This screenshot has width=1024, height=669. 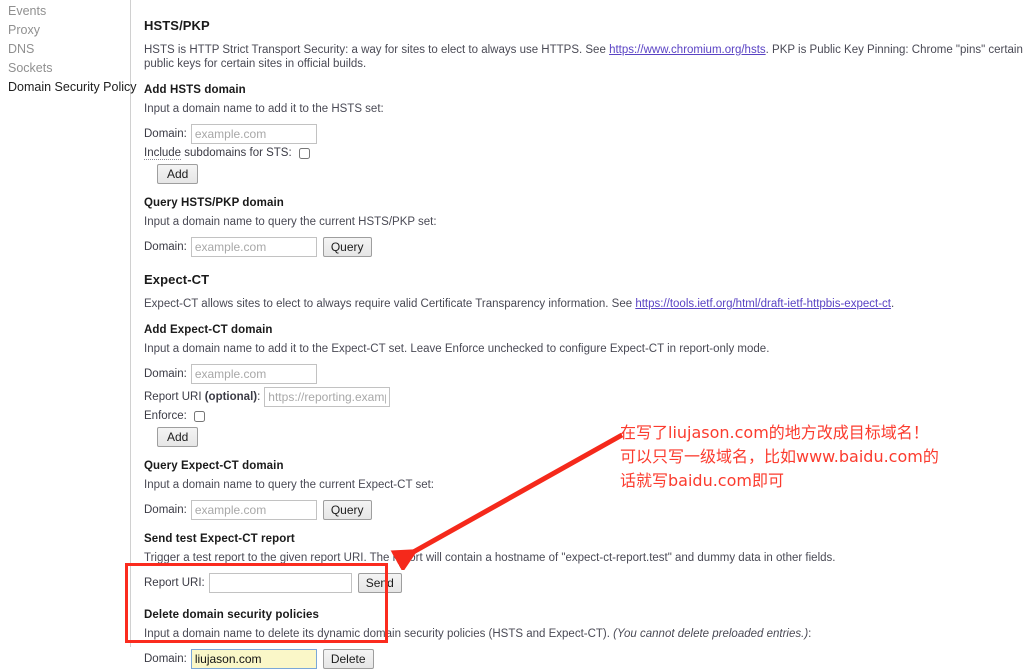 I want to click on sidebar-item-sockets: Sockets, so click(x=65, y=68).